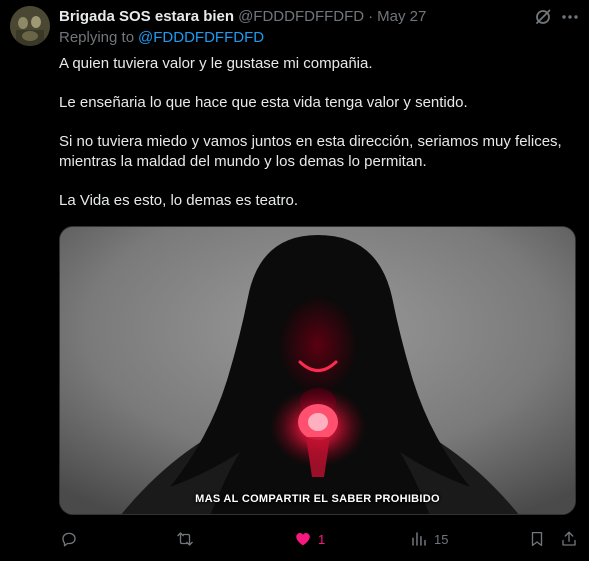 The image size is (589, 561). I want to click on like-button: 1, so click(309, 539).